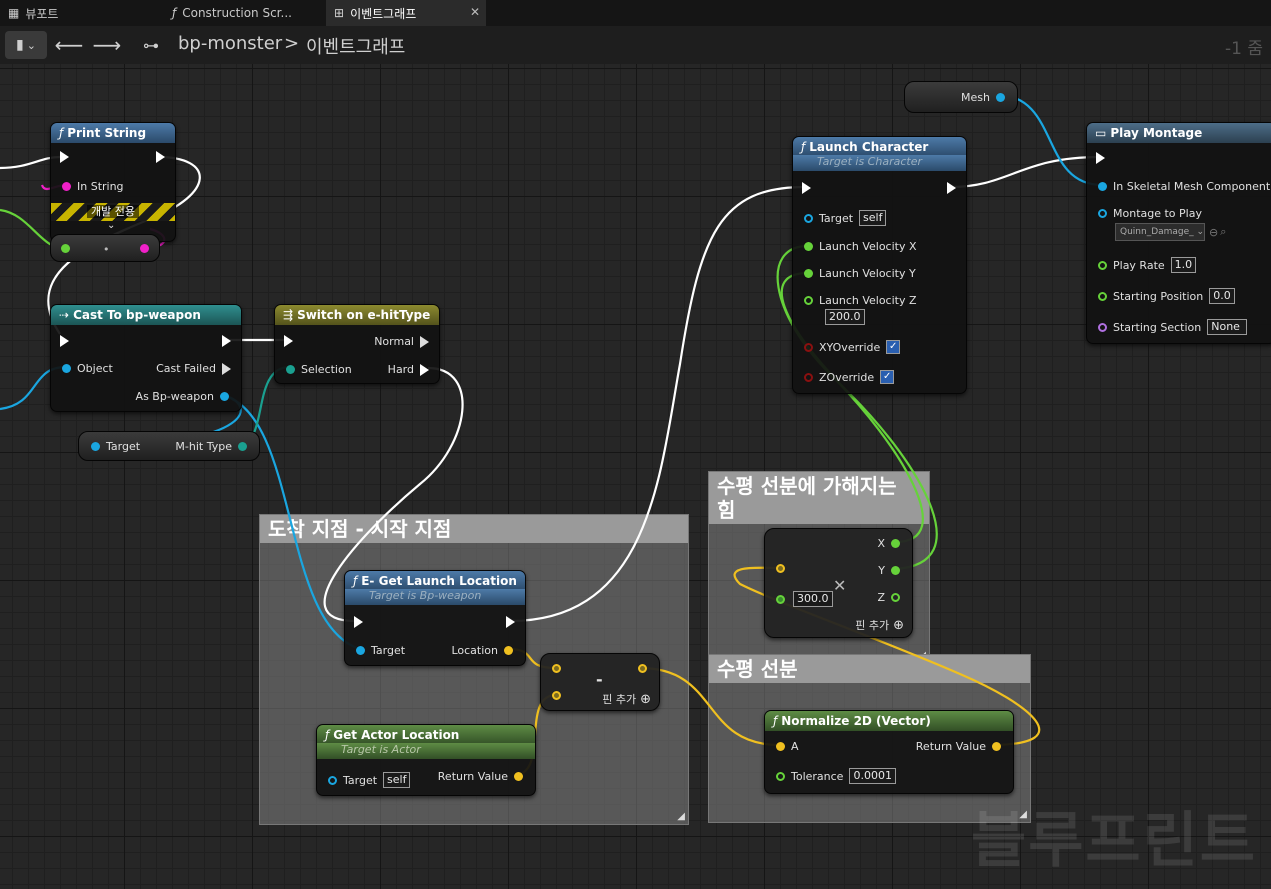 This screenshot has height=889, width=1271. What do you see at coordinates (1114, 841) in the screenshot?
I see `blueprint-watermark: 블루프린트` at bounding box center [1114, 841].